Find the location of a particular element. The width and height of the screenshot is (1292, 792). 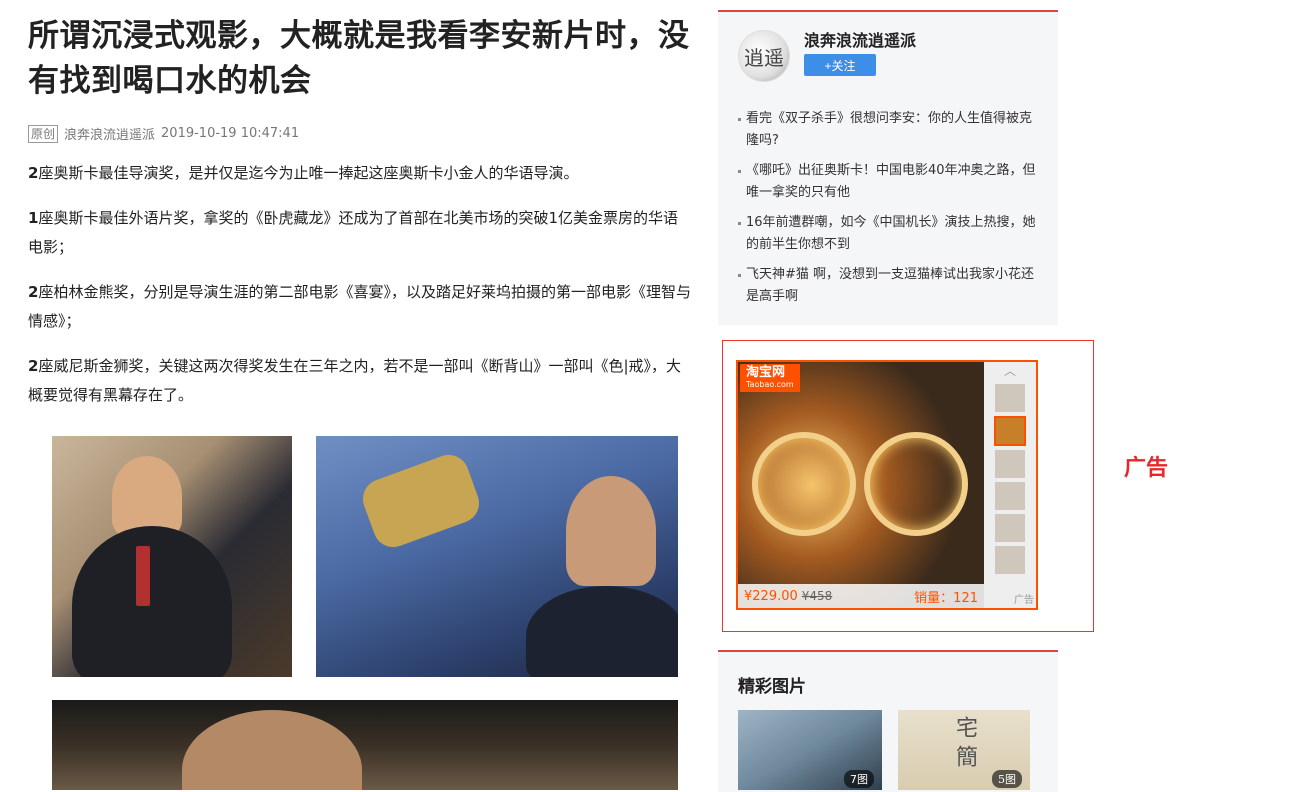

related-item: 看完《双子杀手》很想问李安：你的人生值得被克隆吗? is located at coordinates (890, 130).